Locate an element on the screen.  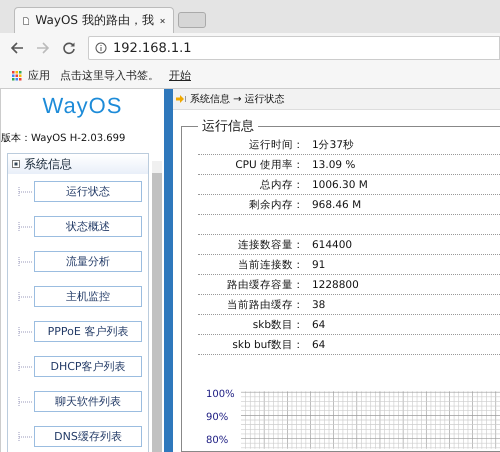
scrollbar is located at coordinates (157, 306).